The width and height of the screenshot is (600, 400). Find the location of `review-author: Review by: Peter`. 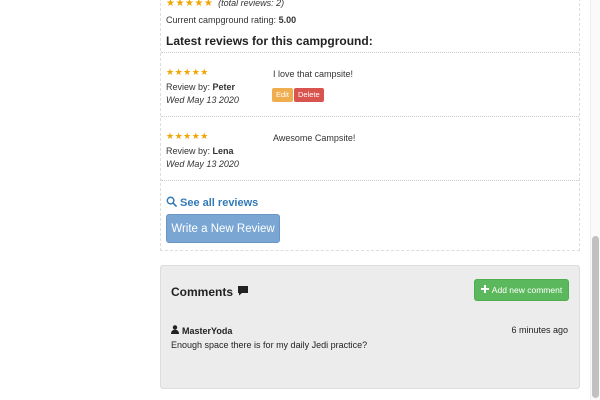

review-author: Review by: Peter is located at coordinates (200, 87).